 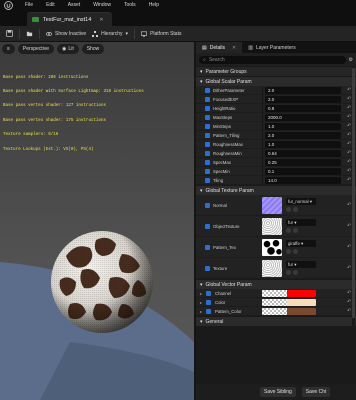 What do you see at coordinates (272, 59) in the screenshot?
I see `search-input: ⌕ Search` at bounding box center [272, 59].